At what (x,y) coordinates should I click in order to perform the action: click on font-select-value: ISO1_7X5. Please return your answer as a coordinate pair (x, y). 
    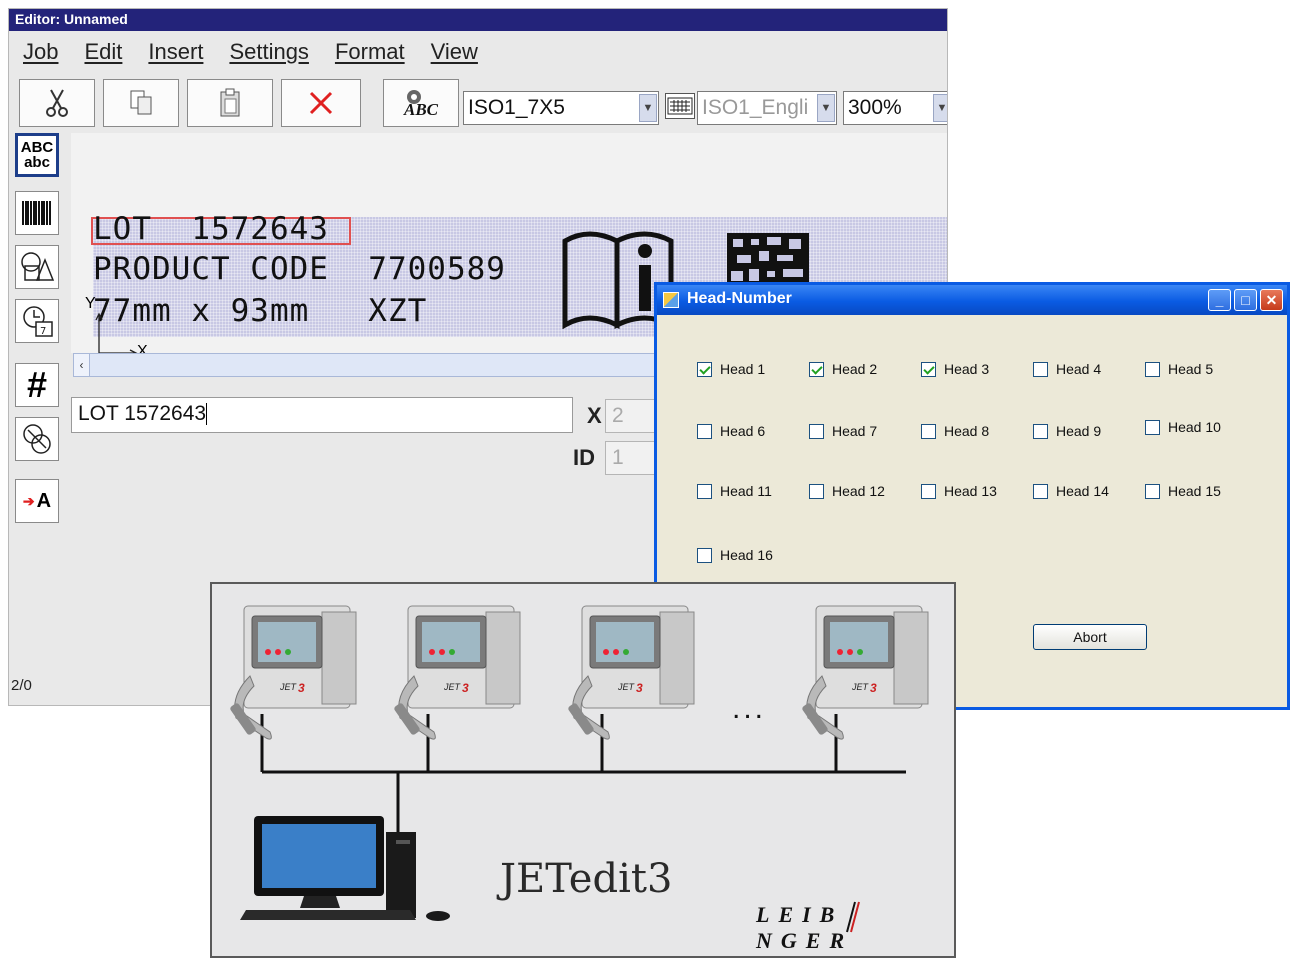
    Looking at the image, I should click on (516, 107).